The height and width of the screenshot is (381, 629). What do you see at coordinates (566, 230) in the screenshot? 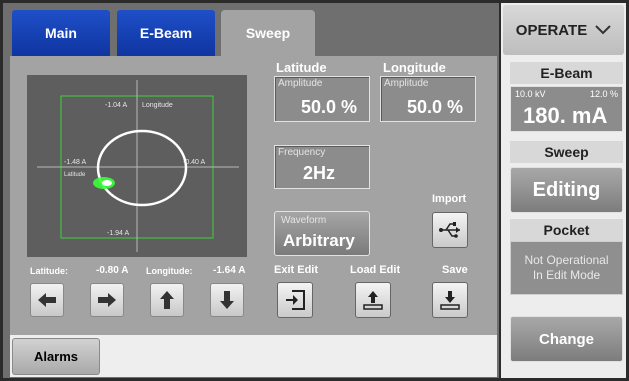
I see `pocket-status-header: Pocket` at bounding box center [566, 230].